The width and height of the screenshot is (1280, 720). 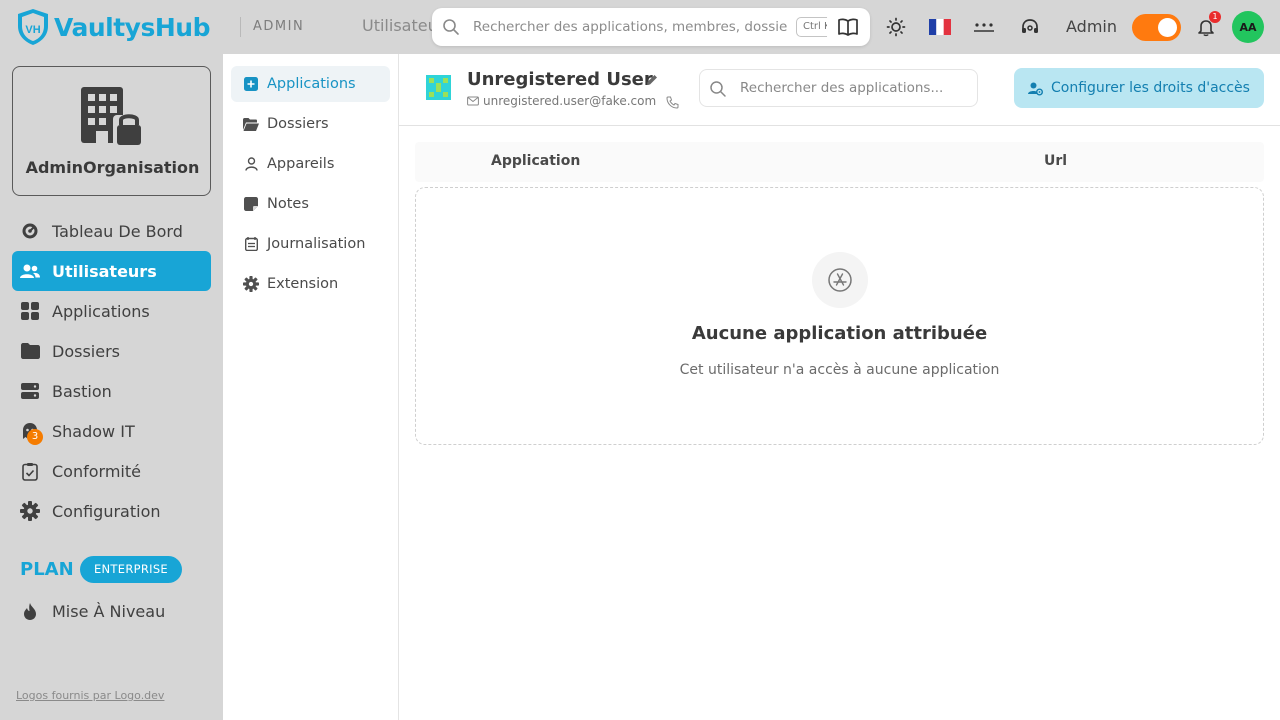 I want to click on tab-extension: Extension, so click(x=310, y=284).